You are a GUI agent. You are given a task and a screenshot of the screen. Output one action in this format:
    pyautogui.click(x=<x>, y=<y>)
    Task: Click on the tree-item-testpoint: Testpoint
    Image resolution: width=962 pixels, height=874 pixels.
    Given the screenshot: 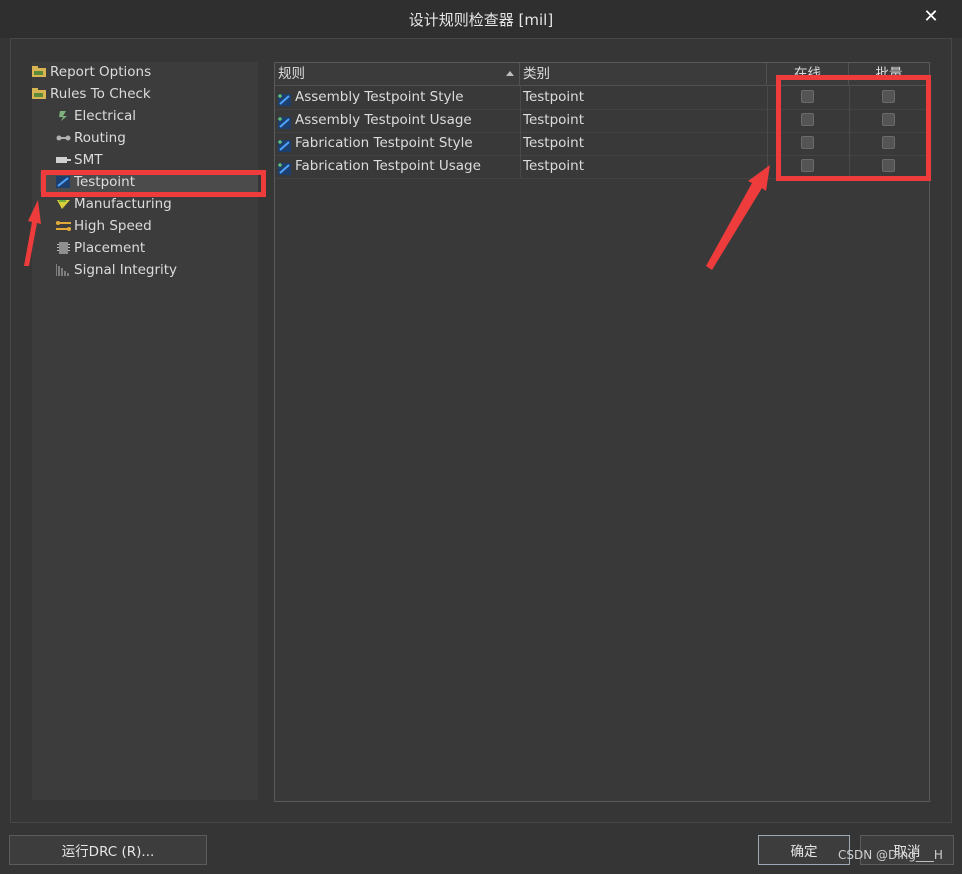 What is the action you would take?
    pyautogui.click(x=149, y=182)
    